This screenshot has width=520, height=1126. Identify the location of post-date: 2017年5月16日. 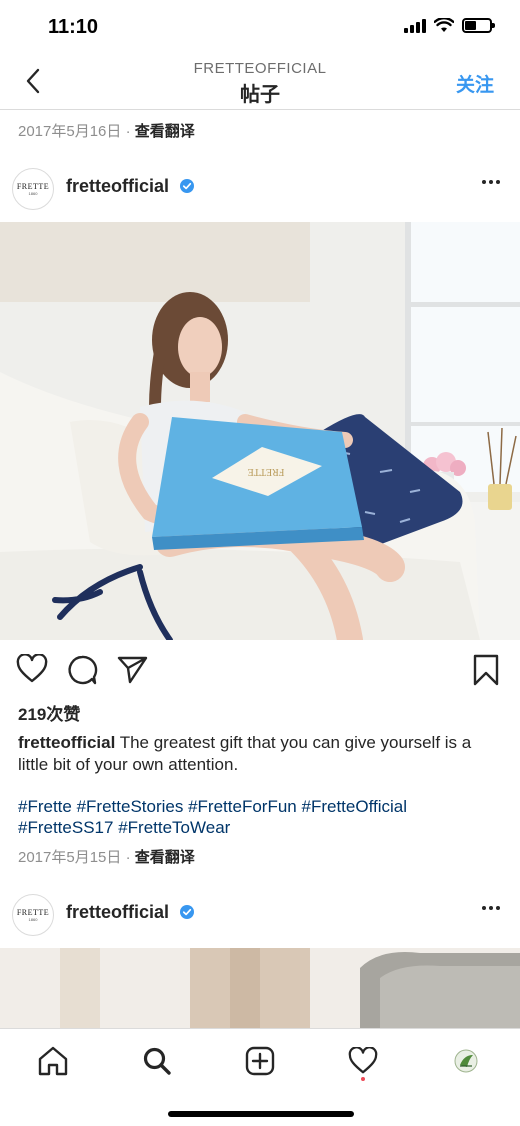
(70, 131).